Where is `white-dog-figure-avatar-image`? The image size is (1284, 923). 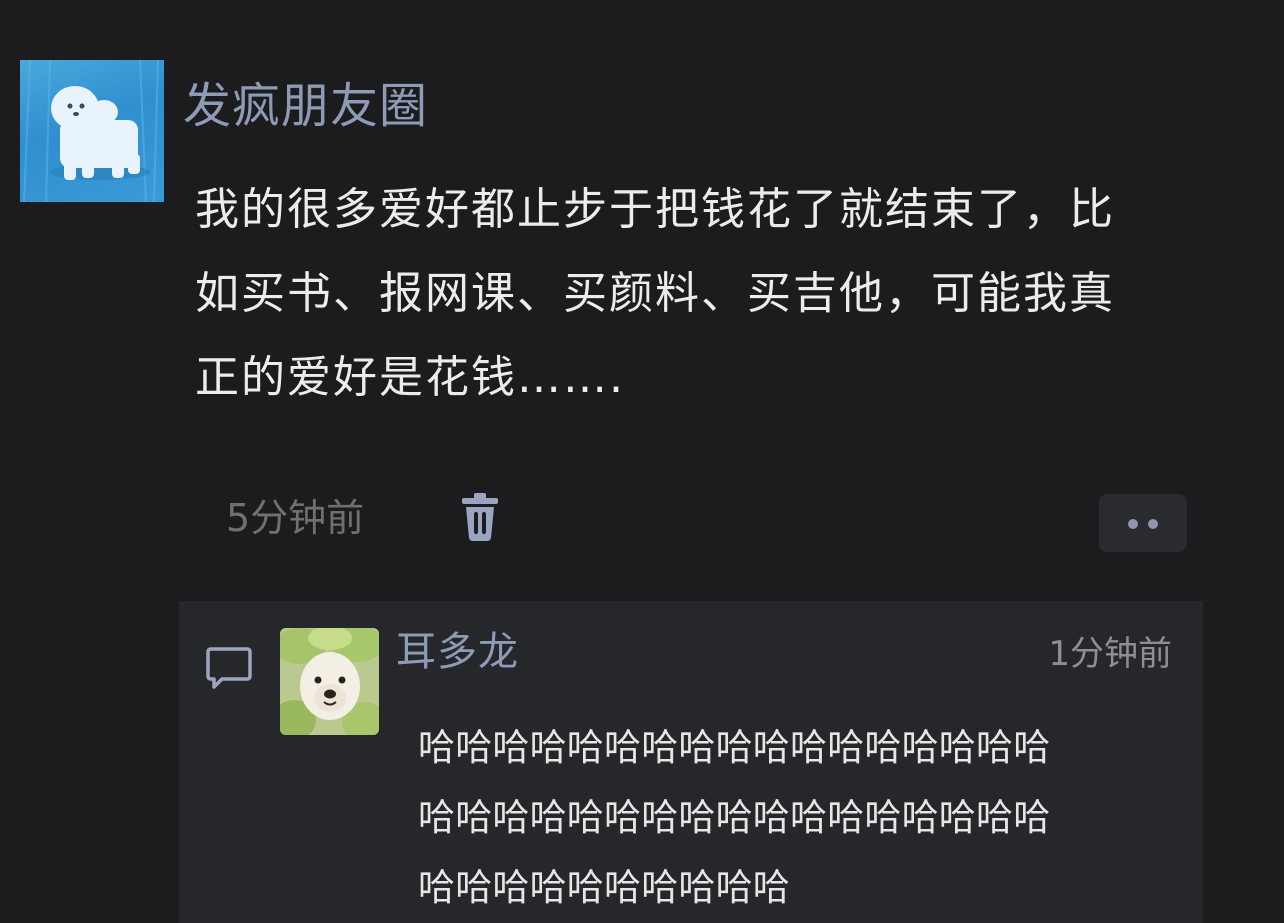
white-dog-figure-avatar-image is located at coordinates (91, 131).